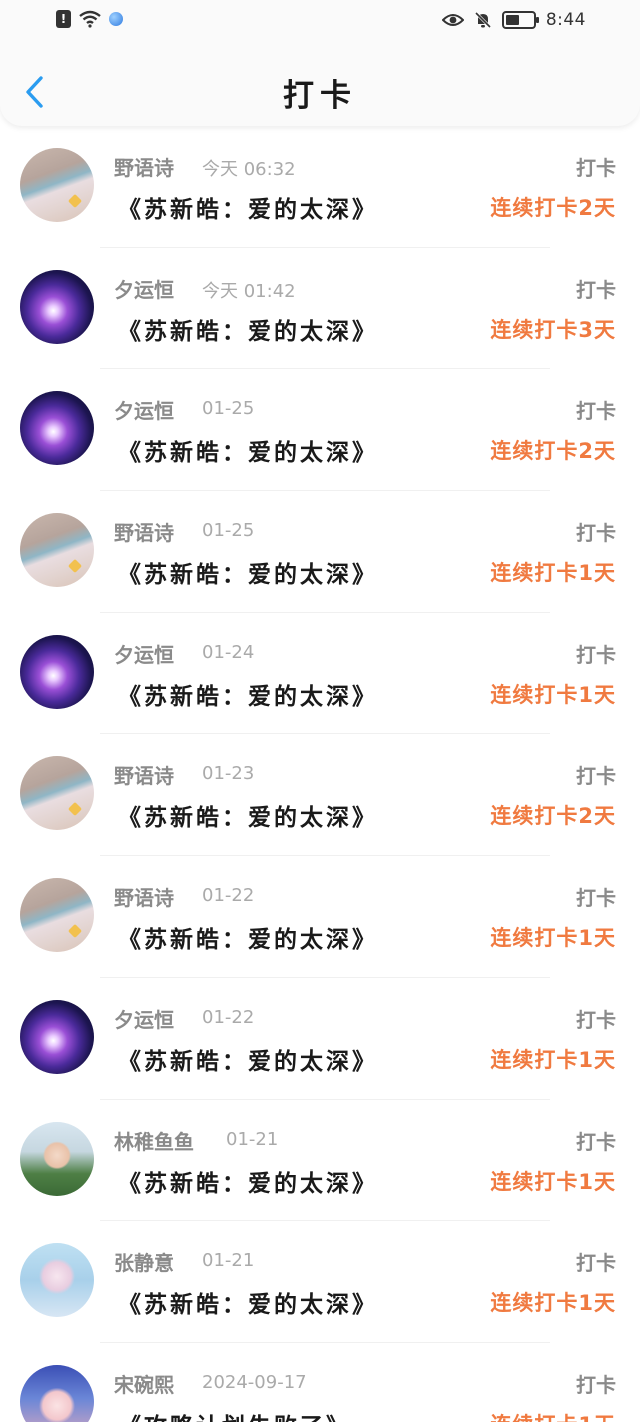  I want to click on list-item: 野语诗 01-25 《苏新皓：爱的太深》 打卡连续打卡1天, so click(320, 552).